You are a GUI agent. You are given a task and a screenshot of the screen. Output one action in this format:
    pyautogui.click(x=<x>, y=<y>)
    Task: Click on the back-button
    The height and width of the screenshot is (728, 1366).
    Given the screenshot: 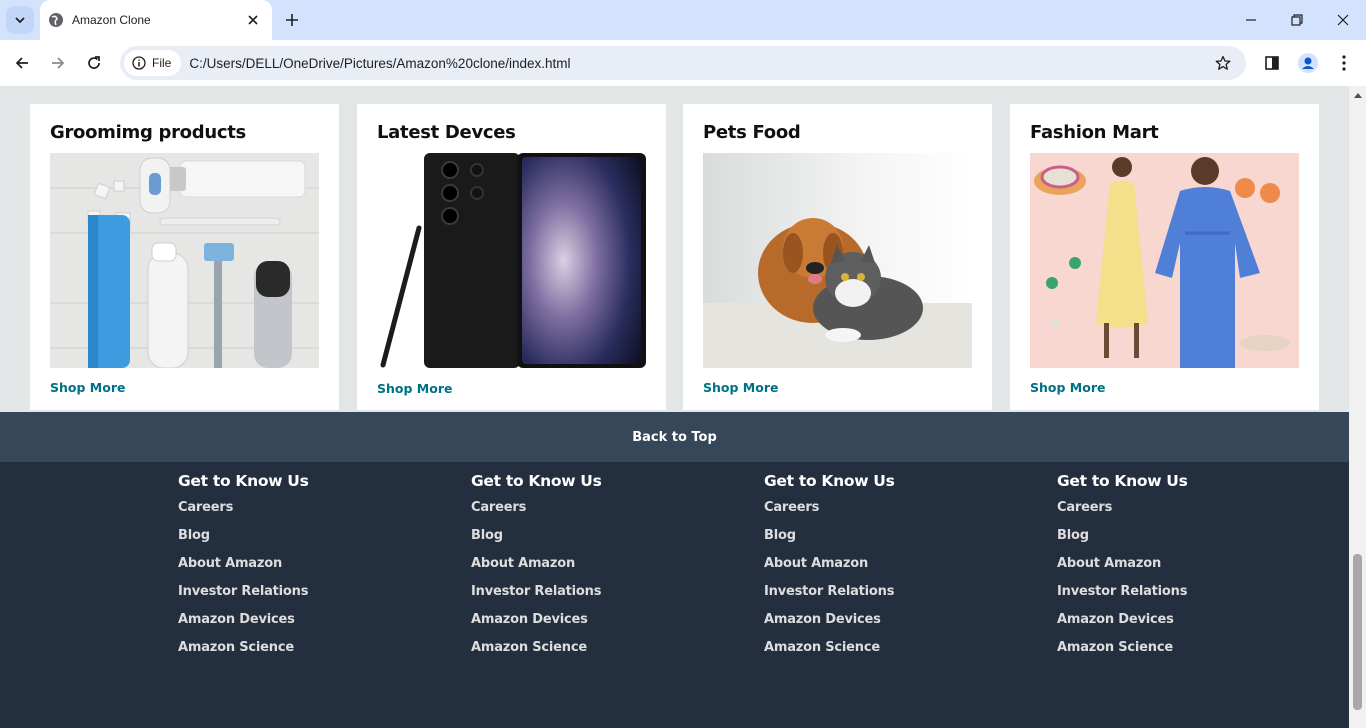 What is the action you would take?
    pyautogui.click(x=22, y=63)
    